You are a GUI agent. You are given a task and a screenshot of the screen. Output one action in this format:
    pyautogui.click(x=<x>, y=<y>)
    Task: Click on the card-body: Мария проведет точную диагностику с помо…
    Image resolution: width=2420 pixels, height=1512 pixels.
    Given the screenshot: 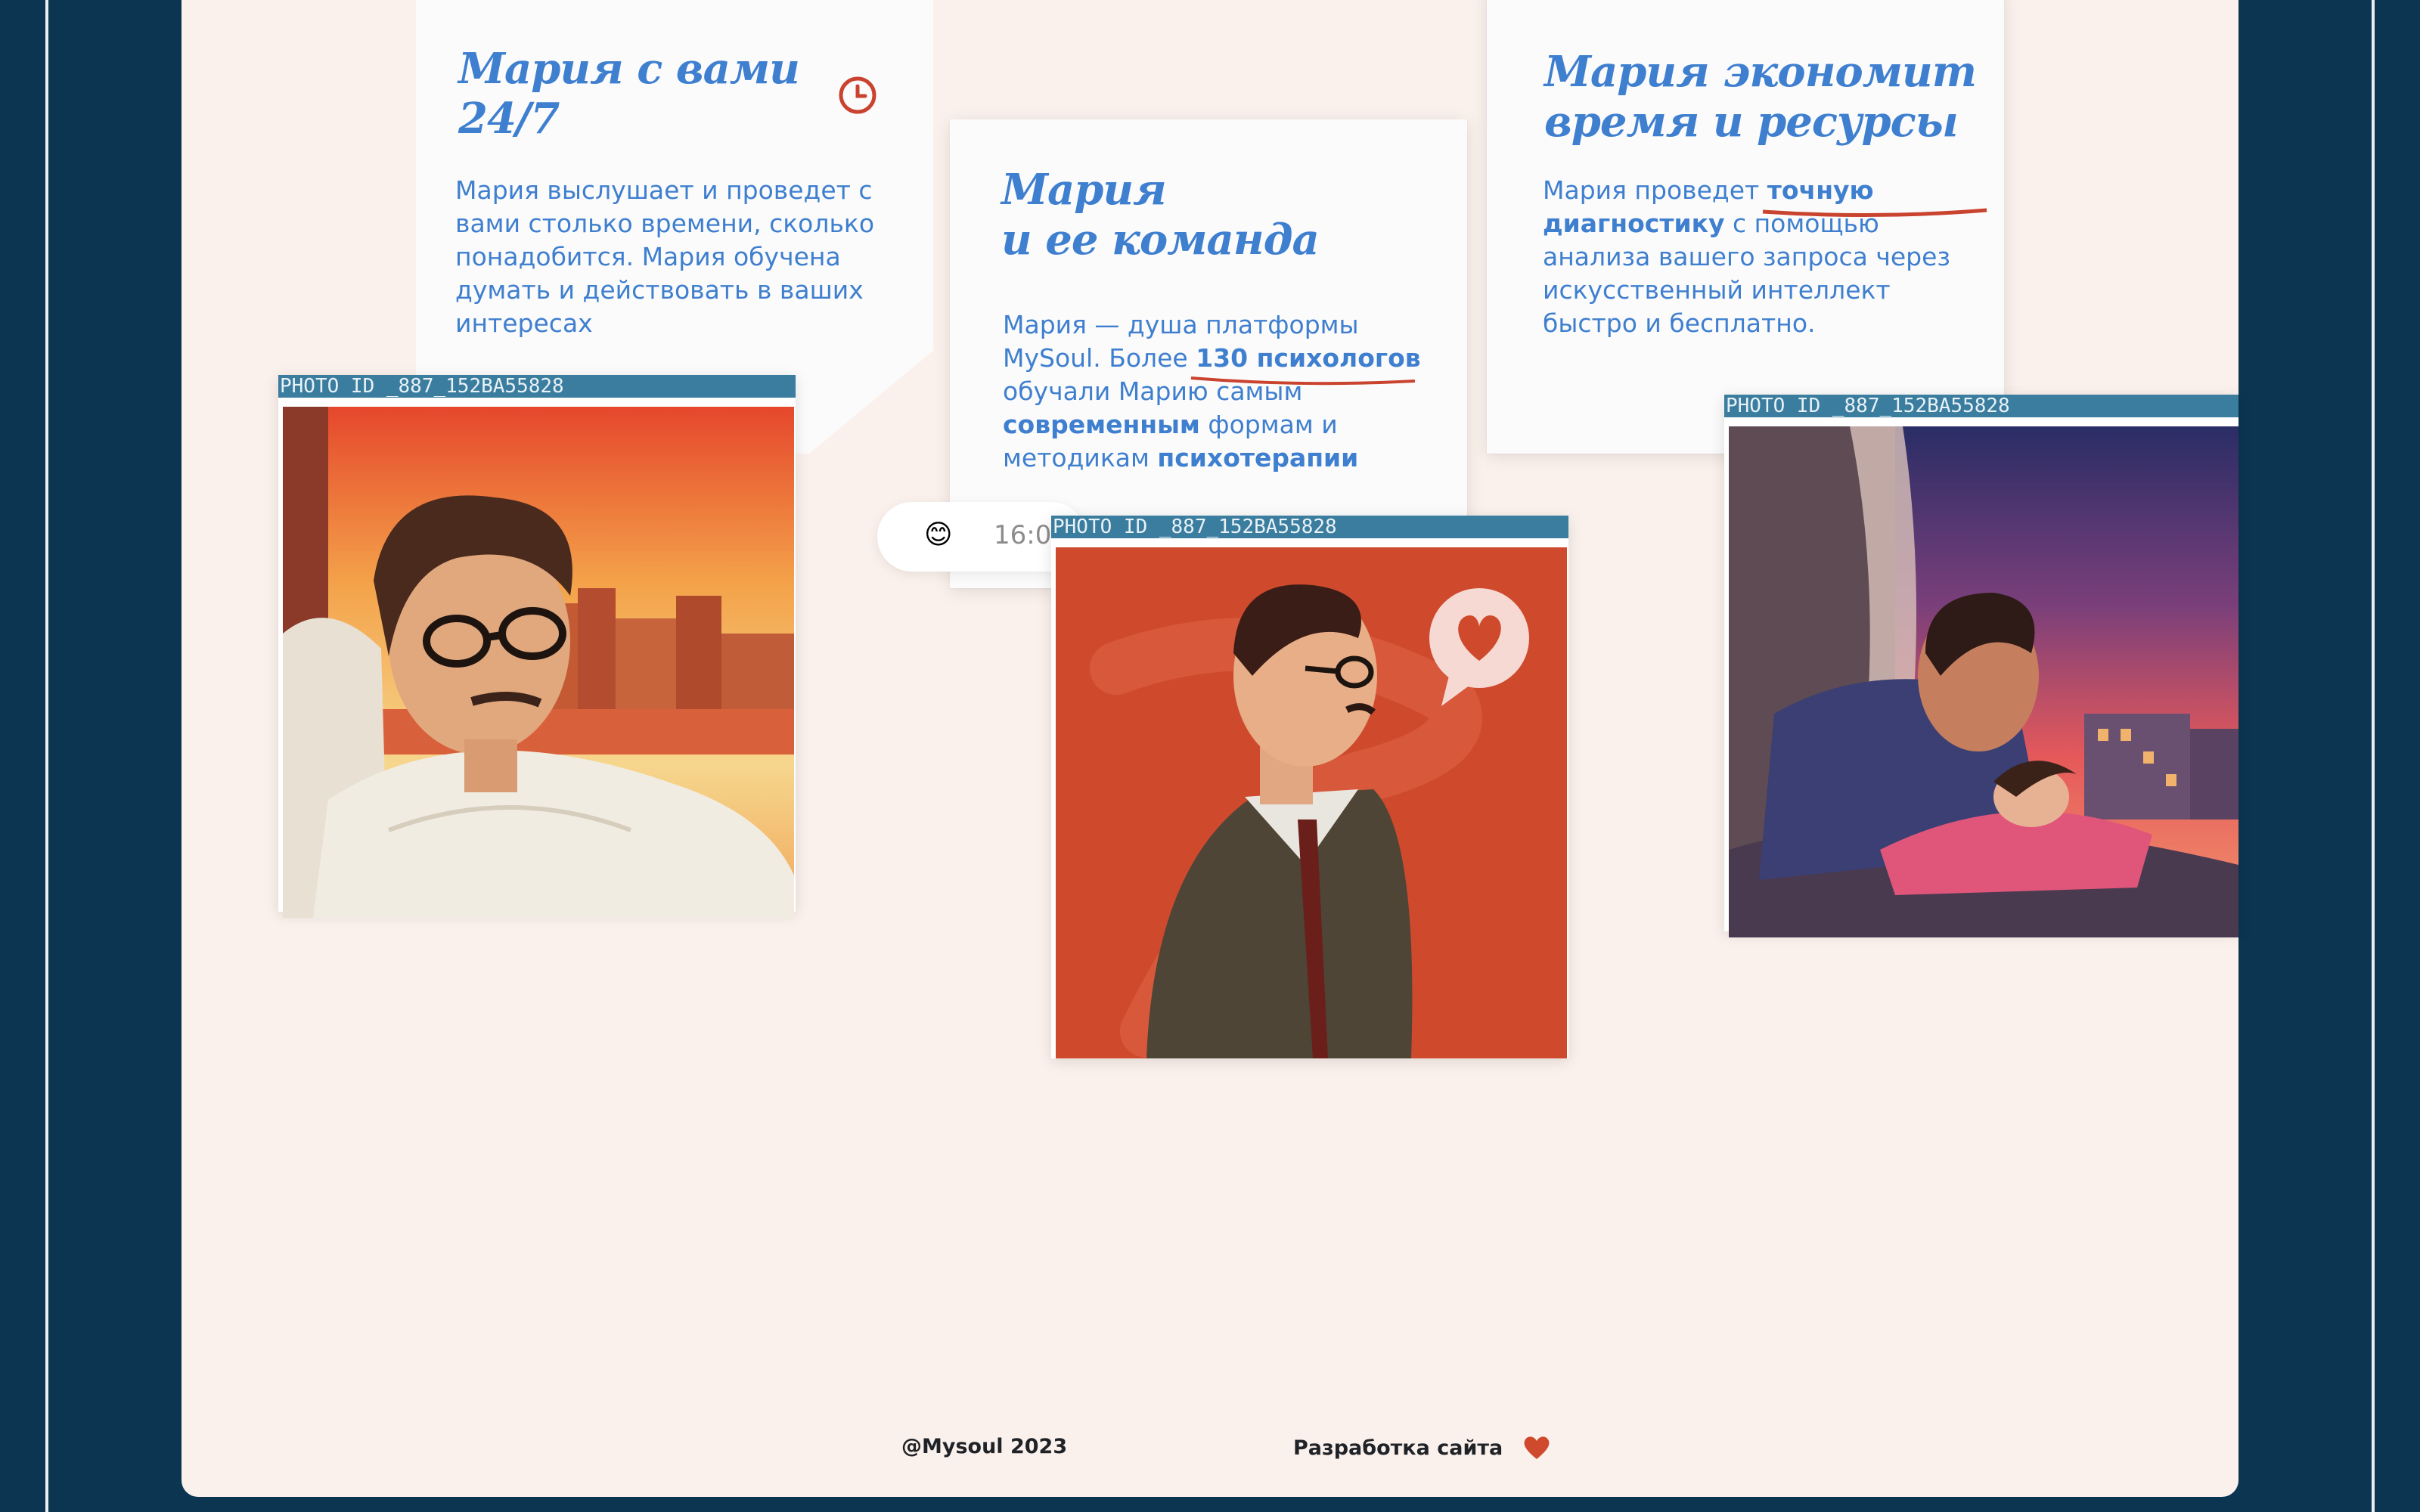 What is the action you would take?
    pyautogui.click(x=1765, y=257)
    